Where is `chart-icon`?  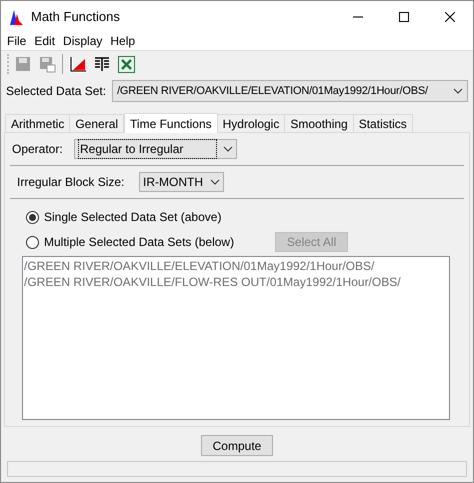
chart-icon is located at coordinates (78, 64).